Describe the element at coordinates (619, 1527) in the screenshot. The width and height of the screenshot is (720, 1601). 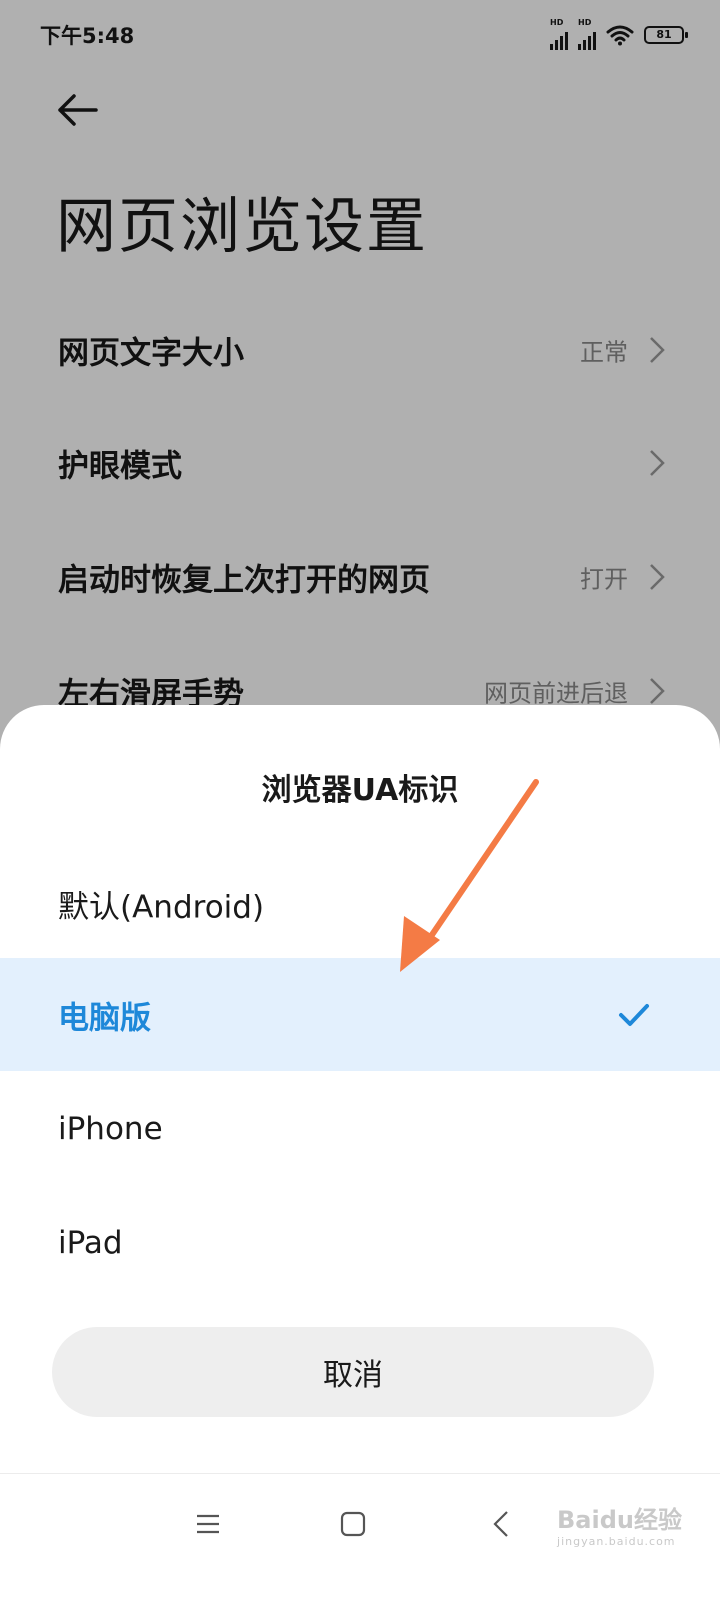
I see `baidu-watermark: Baidu经验 jingyan.baidu.com` at that location.